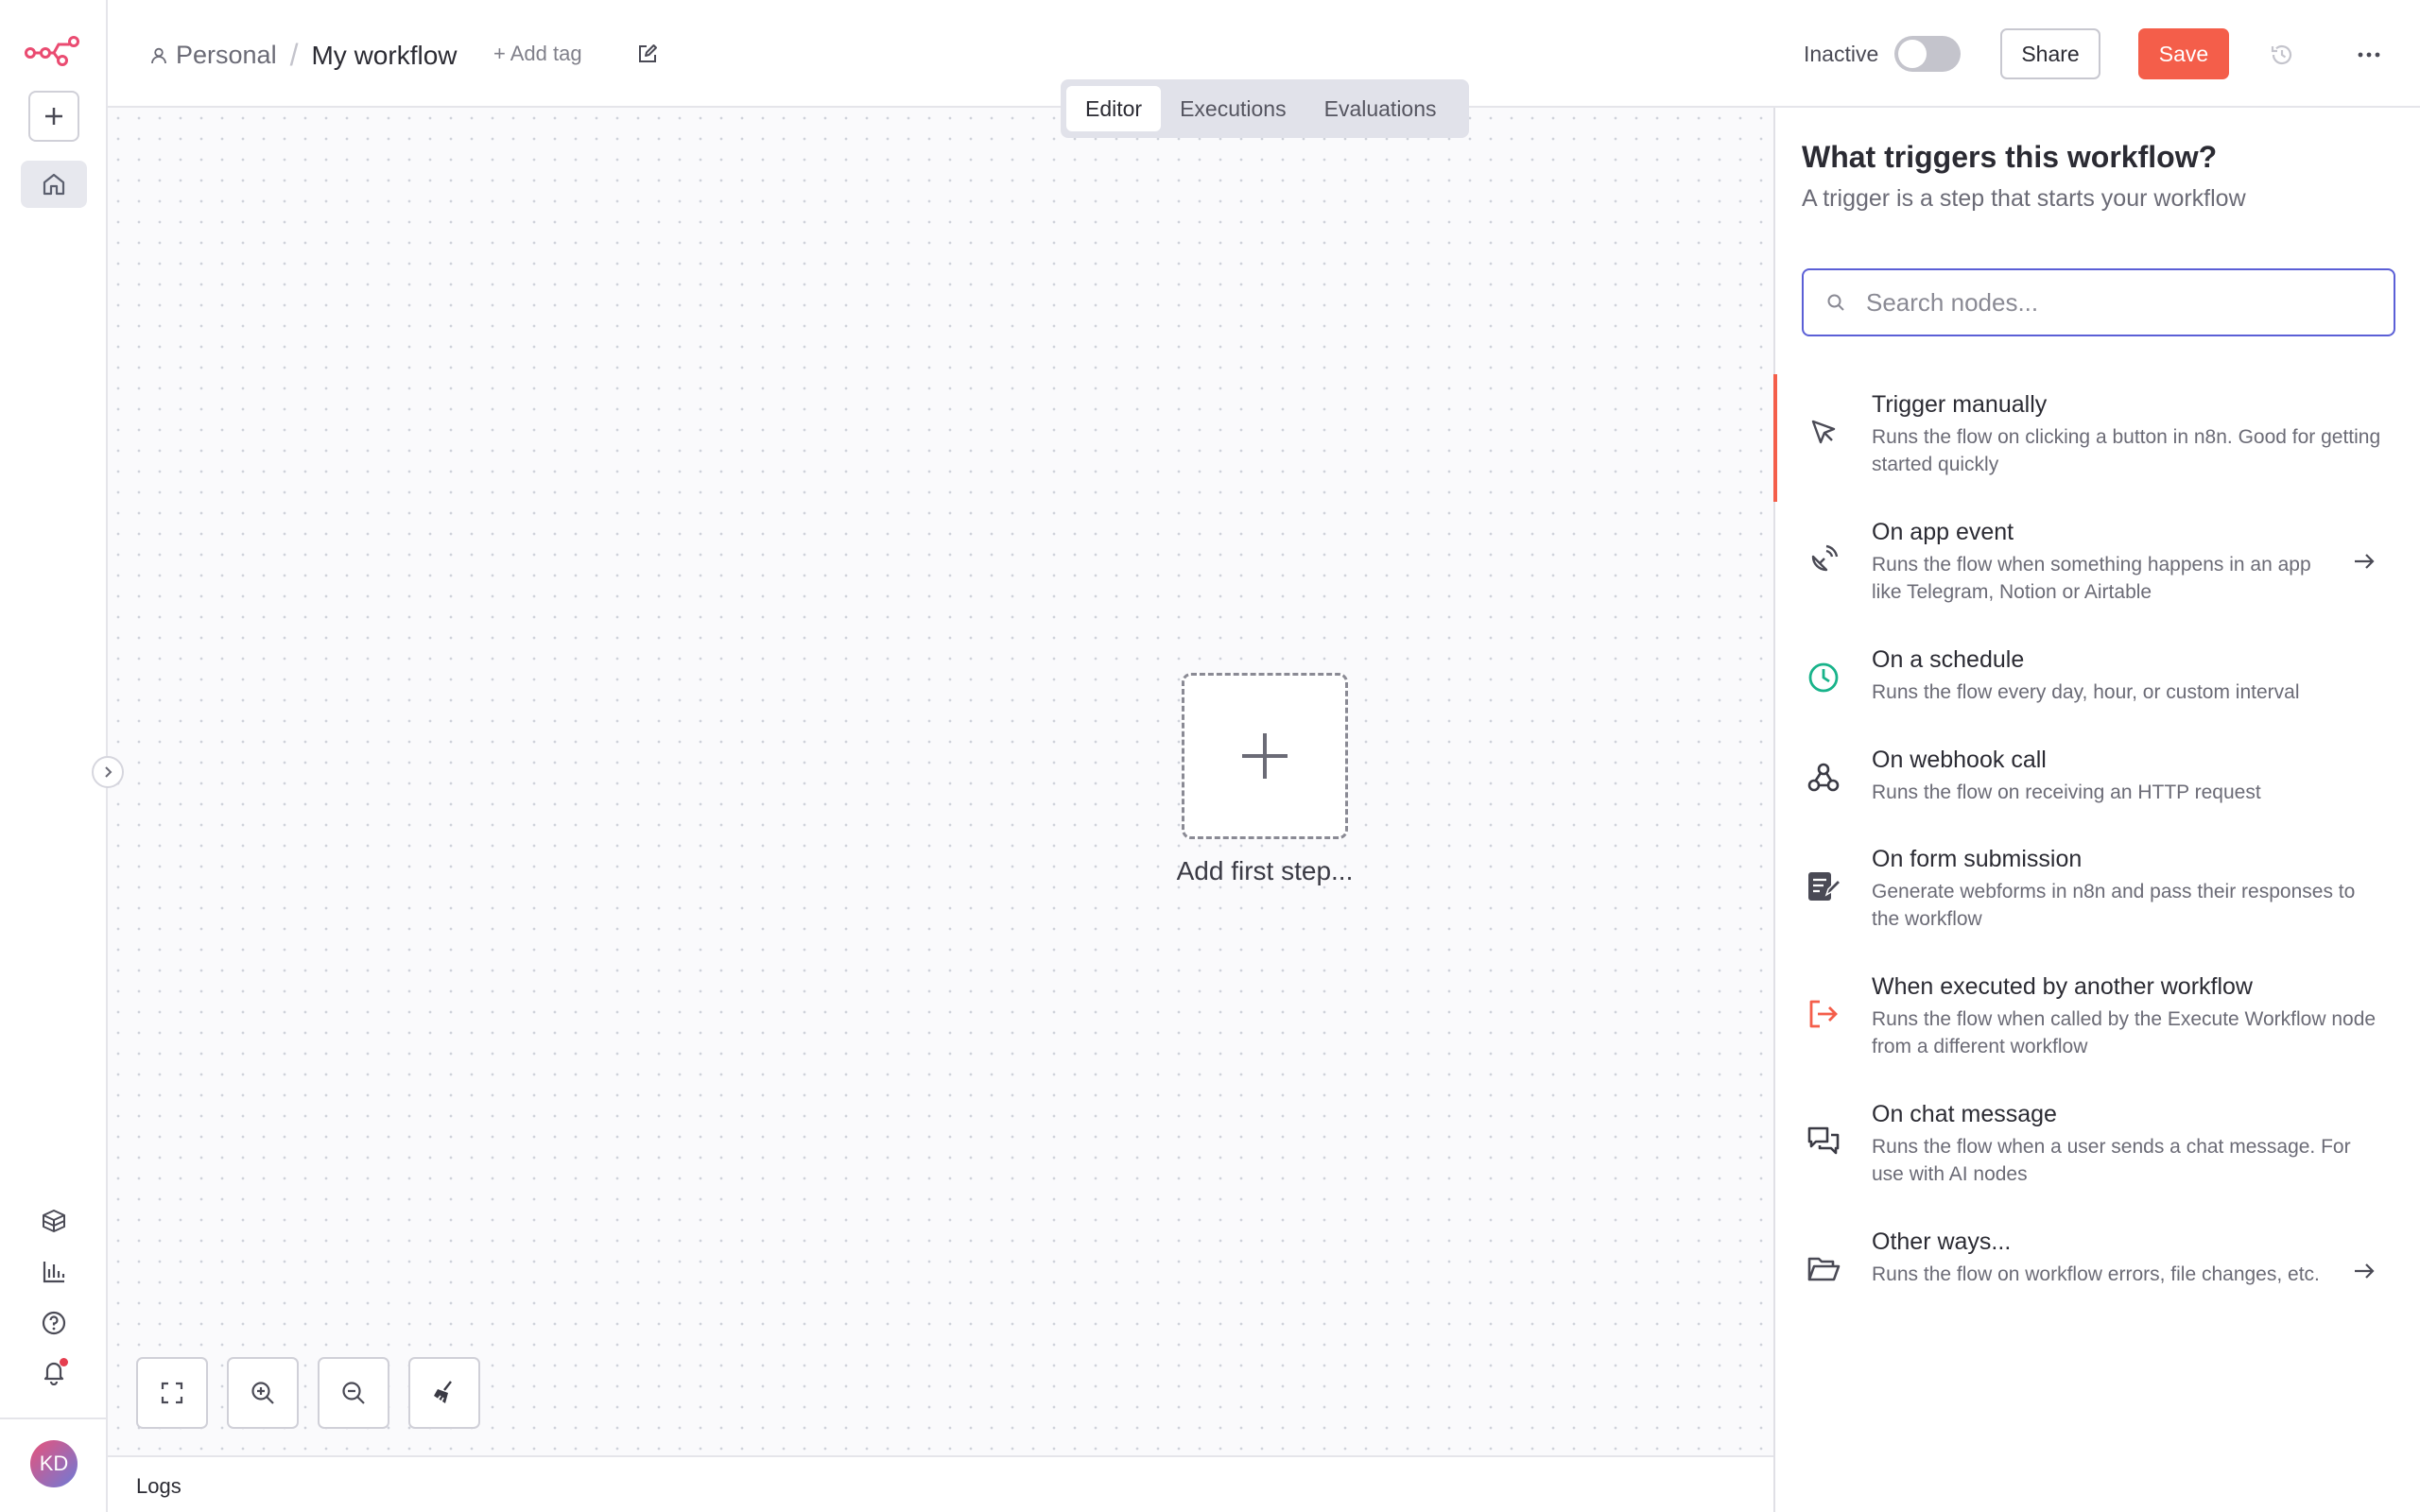  I want to click on broom-icon, so click(443, 1392).